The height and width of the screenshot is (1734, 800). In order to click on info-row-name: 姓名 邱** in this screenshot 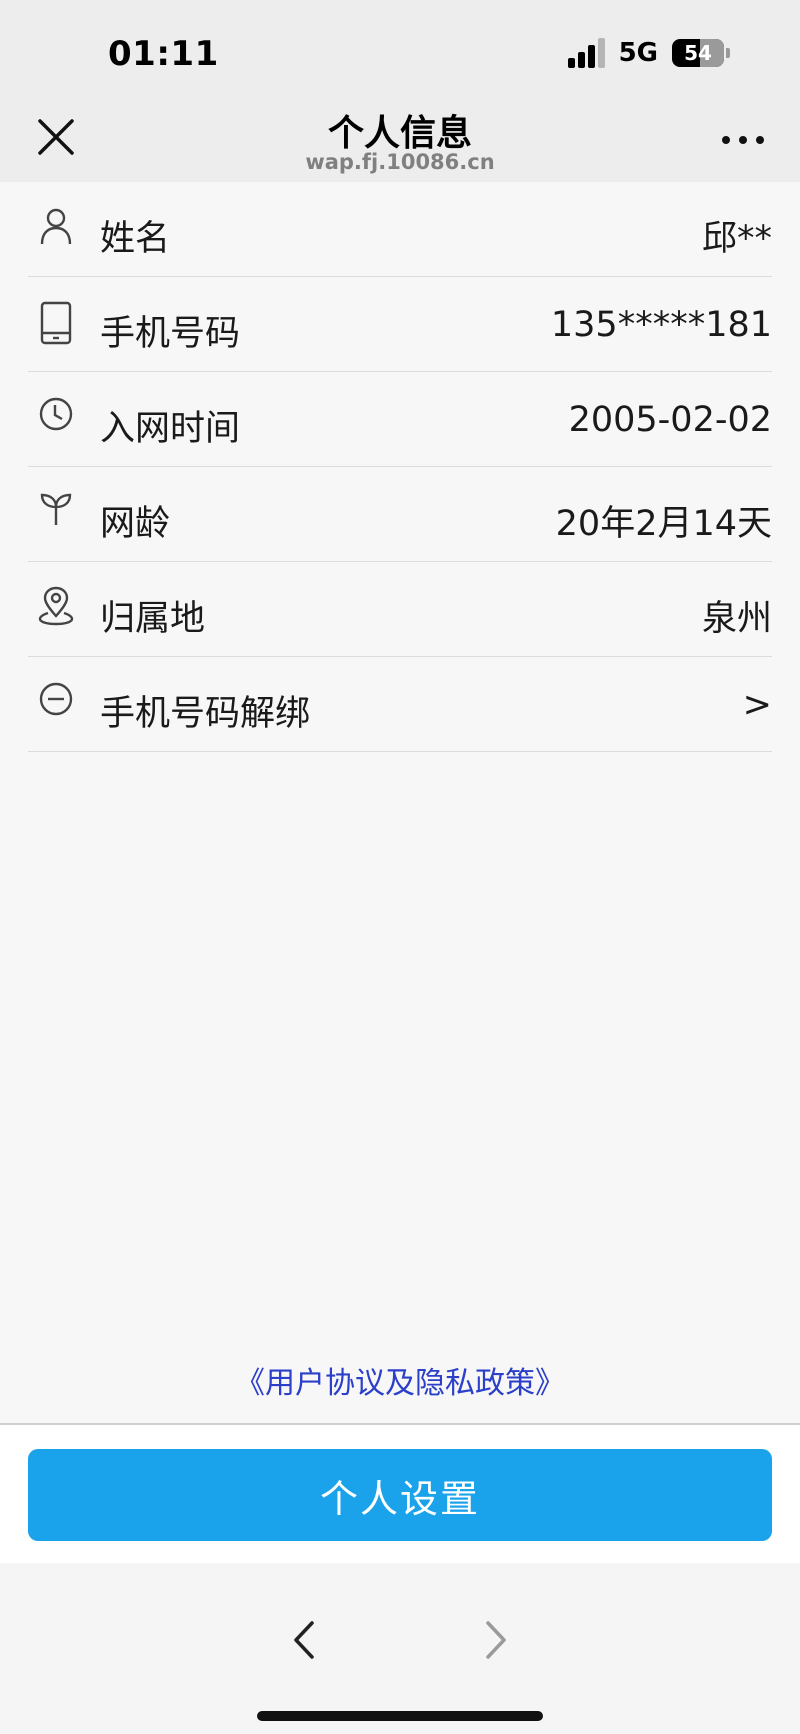, I will do `click(400, 229)`.